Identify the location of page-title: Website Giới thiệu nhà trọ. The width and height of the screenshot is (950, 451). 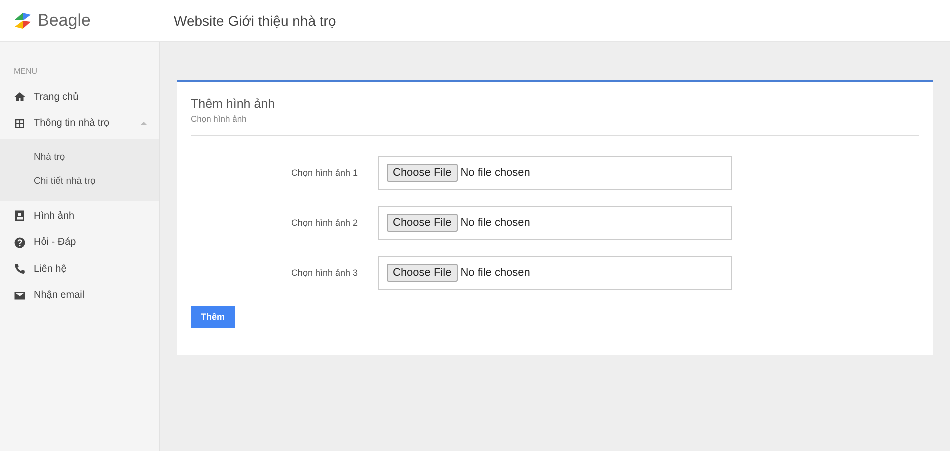
(255, 20).